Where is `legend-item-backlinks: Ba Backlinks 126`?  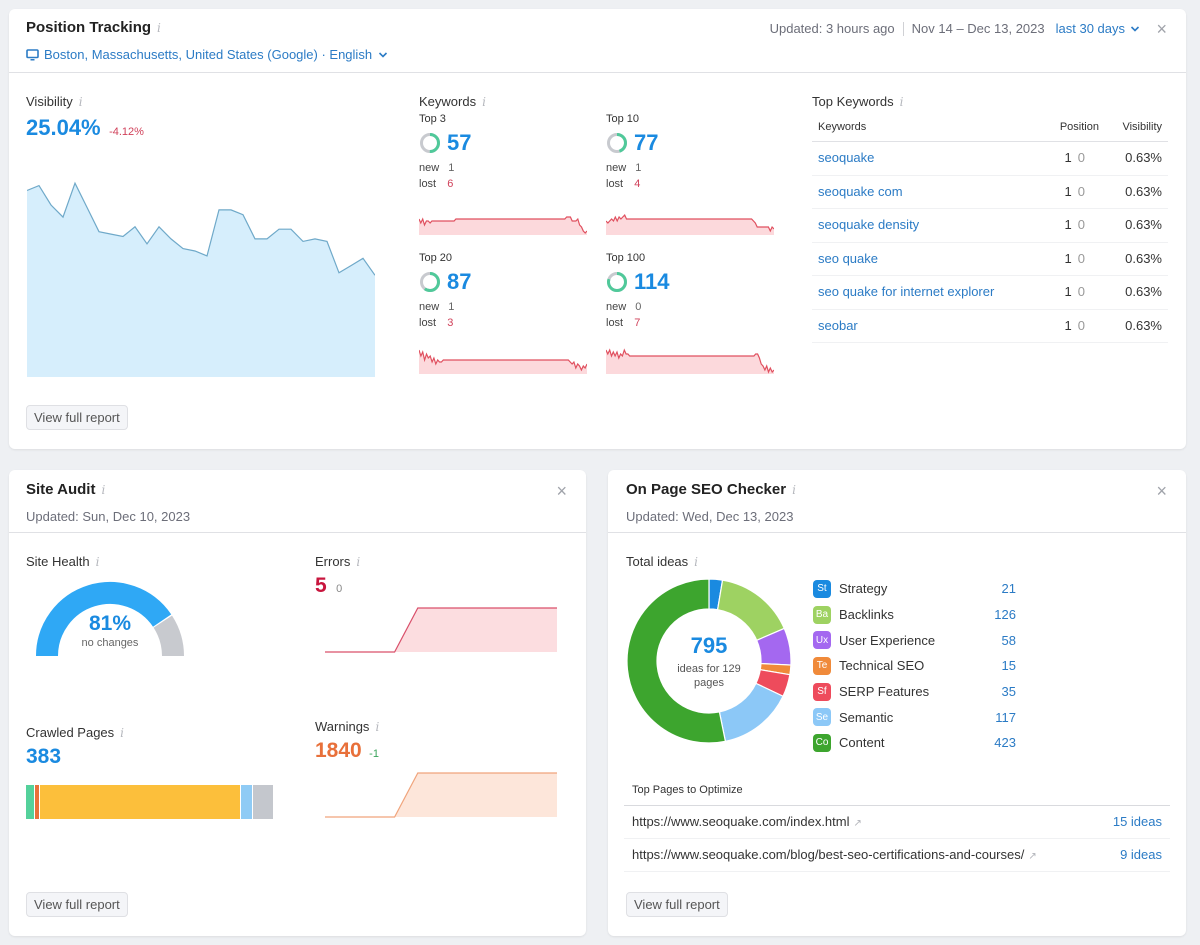 legend-item-backlinks: Ba Backlinks 126 is located at coordinates (914, 615).